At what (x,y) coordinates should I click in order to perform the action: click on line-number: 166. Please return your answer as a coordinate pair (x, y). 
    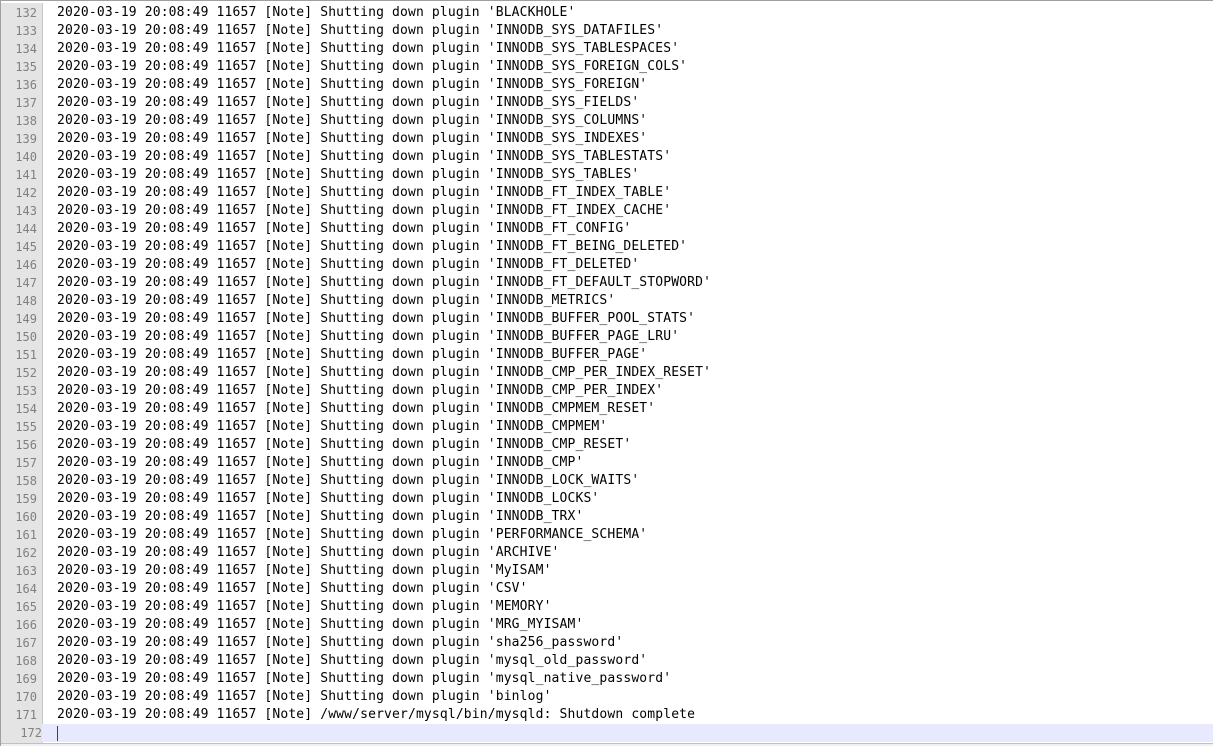
    Looking at the image, I should click on (26, 625).